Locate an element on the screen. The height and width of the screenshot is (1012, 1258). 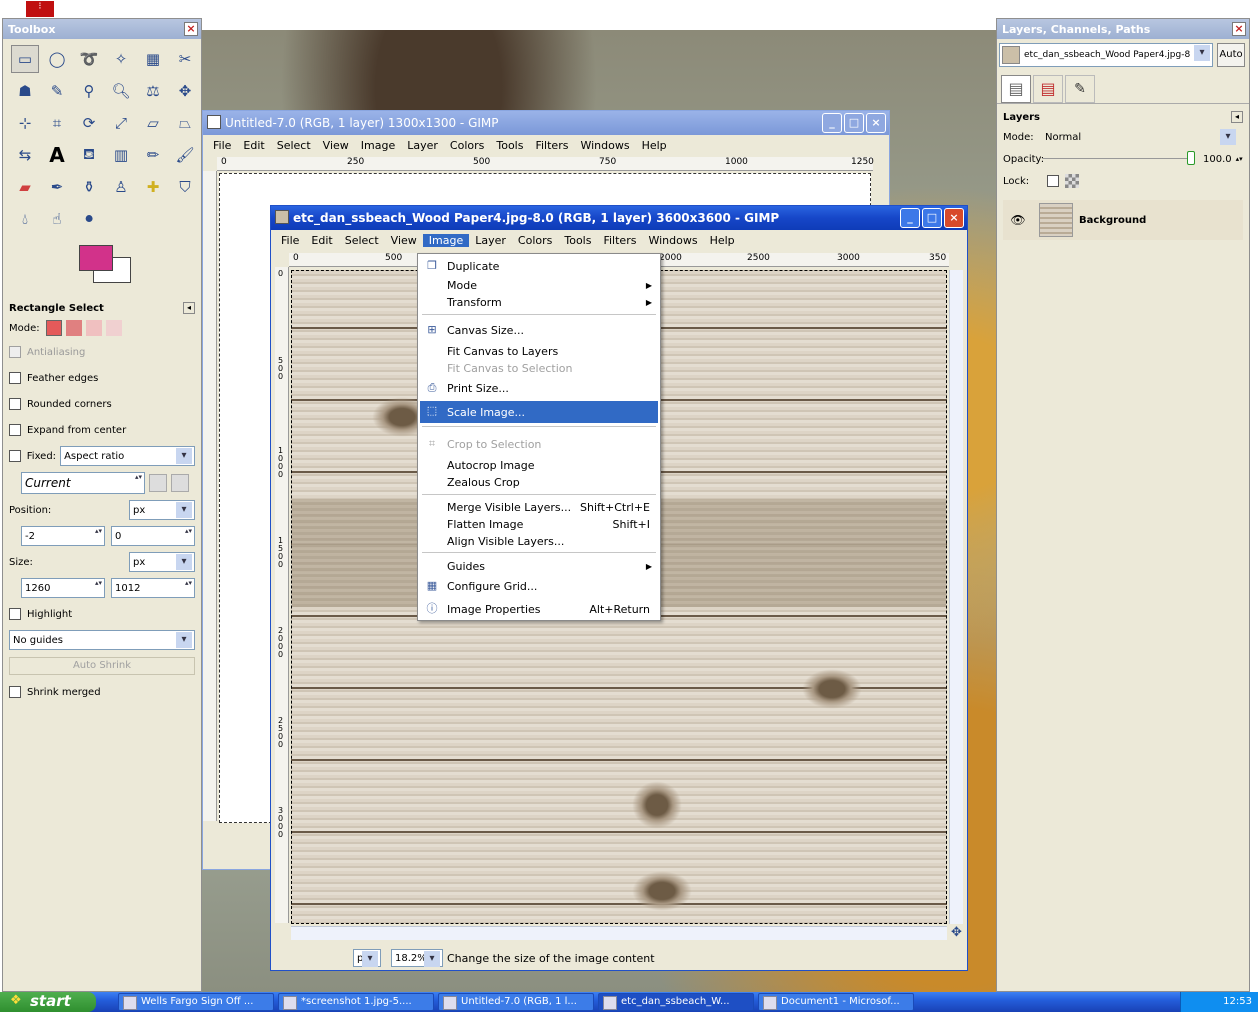
layer-row-background: 👁︎ Background is located at coordinates (1123, 220).